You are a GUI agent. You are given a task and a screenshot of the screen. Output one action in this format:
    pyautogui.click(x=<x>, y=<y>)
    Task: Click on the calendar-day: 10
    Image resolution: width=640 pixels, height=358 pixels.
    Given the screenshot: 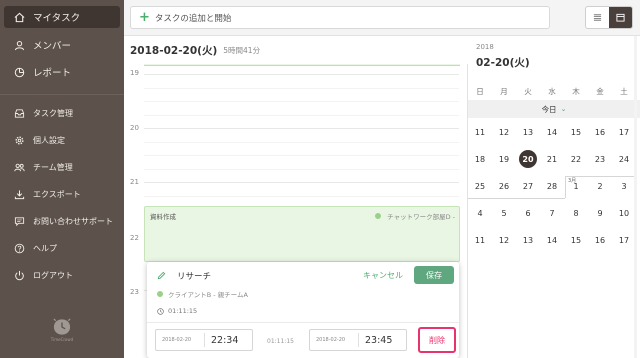 What is the action you would take?
    pyautogui.click(x=624, y=213)
    